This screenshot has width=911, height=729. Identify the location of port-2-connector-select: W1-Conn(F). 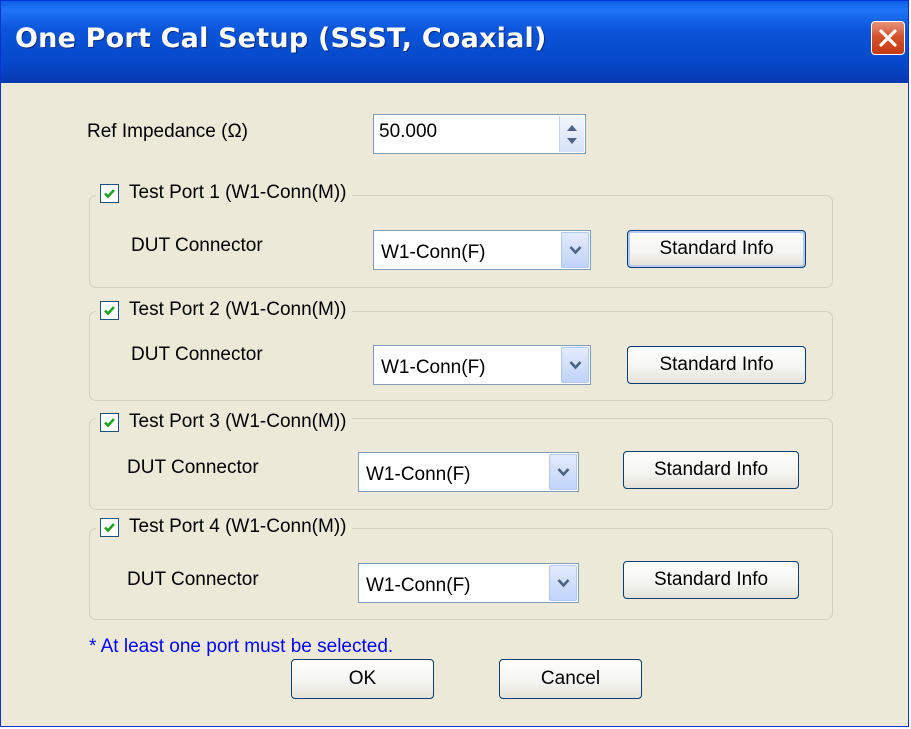
(482, 365).